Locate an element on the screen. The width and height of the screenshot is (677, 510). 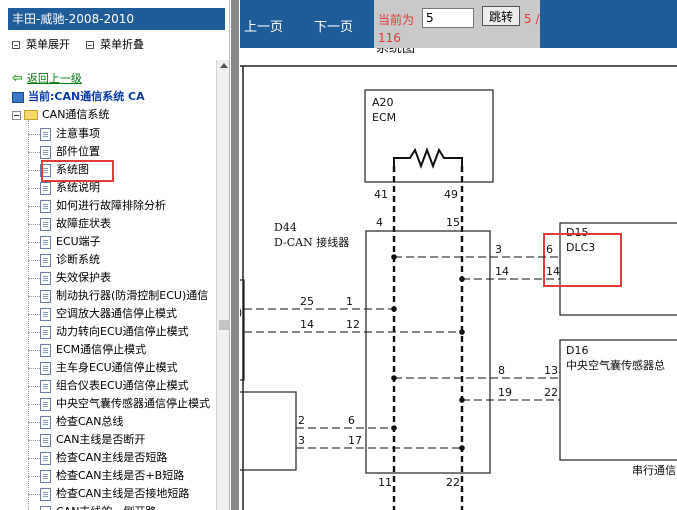
pin-label: 8 is located at coordinates (501, 370).